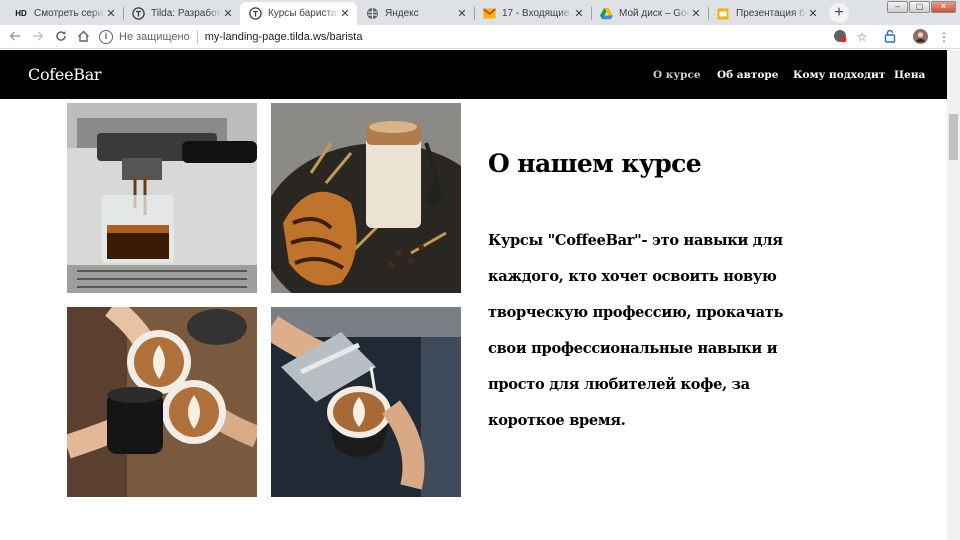  I want to click on photo-croissant-latte, so click(366, 198).